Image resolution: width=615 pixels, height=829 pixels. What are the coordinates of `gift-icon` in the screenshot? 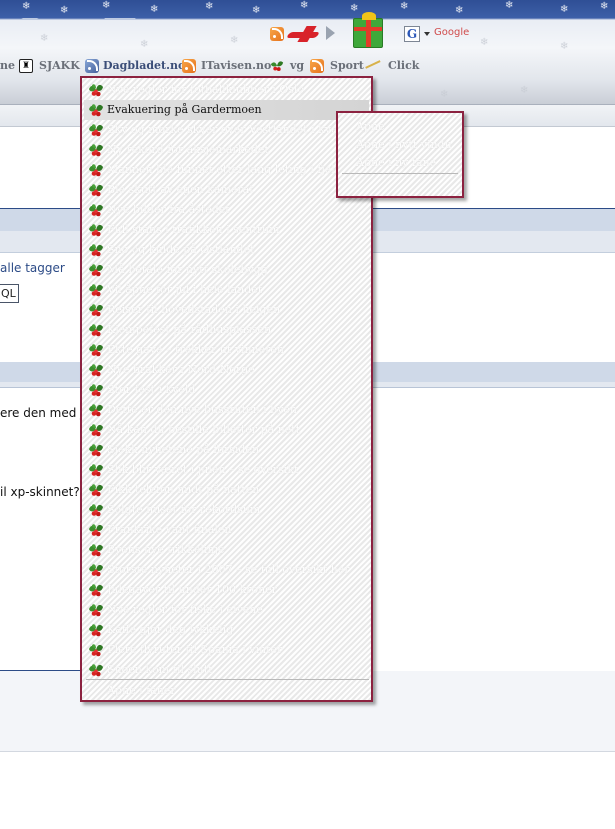 It's located at (368, 30).